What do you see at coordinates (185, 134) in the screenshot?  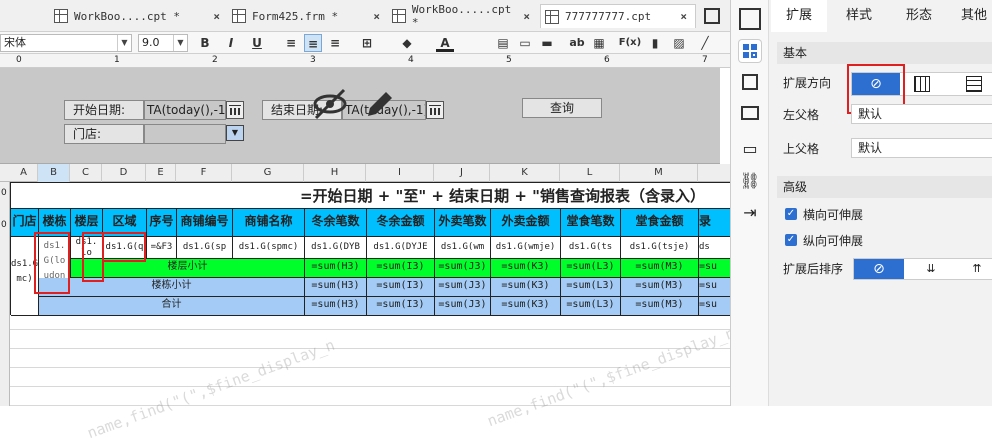 I see `store-select` at bounding box center [185, 134].